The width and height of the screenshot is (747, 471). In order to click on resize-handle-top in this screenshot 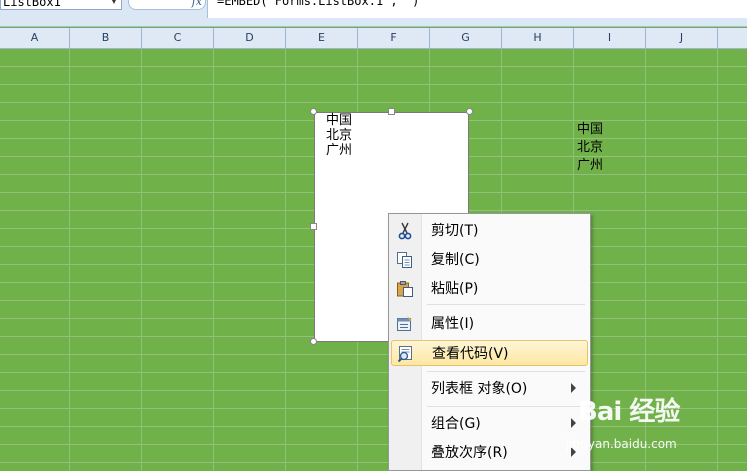, I will do `click(391, 111)`.